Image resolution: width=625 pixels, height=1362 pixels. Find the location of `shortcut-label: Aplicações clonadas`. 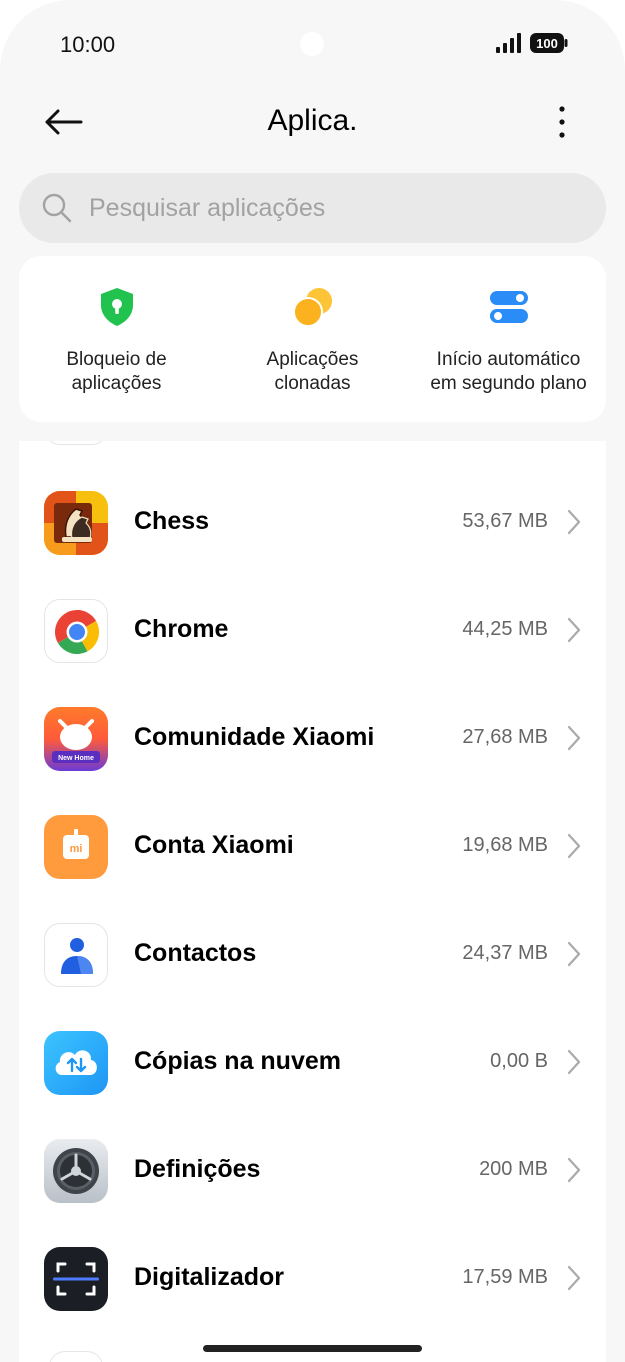

shortcut-label: Aplicações clonadas is located at coordinates (312, 371).